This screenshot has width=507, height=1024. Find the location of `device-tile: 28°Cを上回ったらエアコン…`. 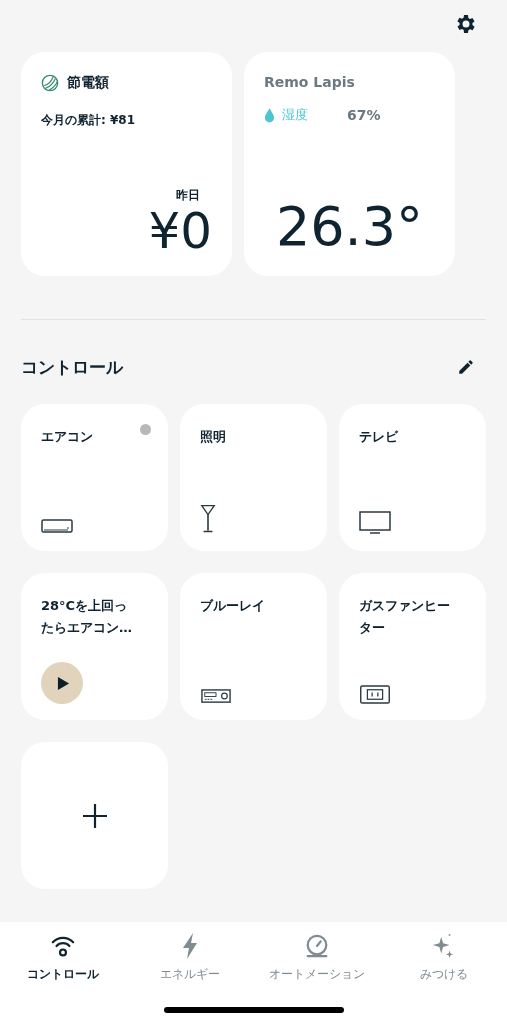

device-tile: 28°Cを上回ったらエアコン… is located at coordinates (94, 646).